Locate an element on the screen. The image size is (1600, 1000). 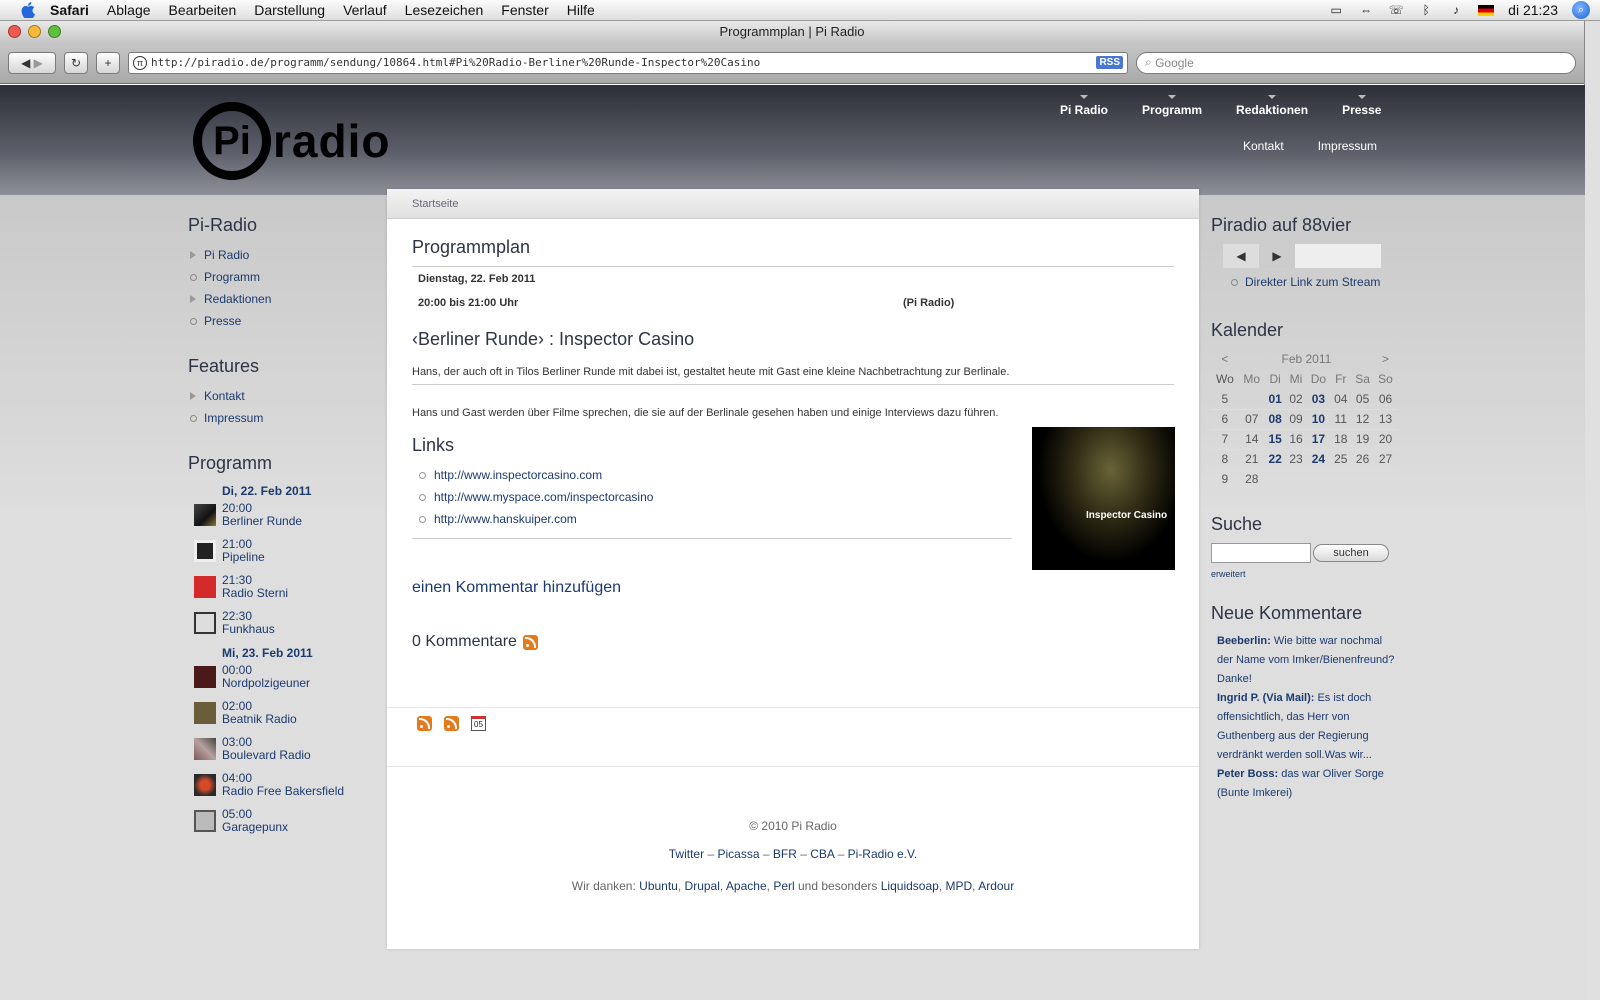
nav-kontakt: Kontakt is located at coordinates (1263, 146).